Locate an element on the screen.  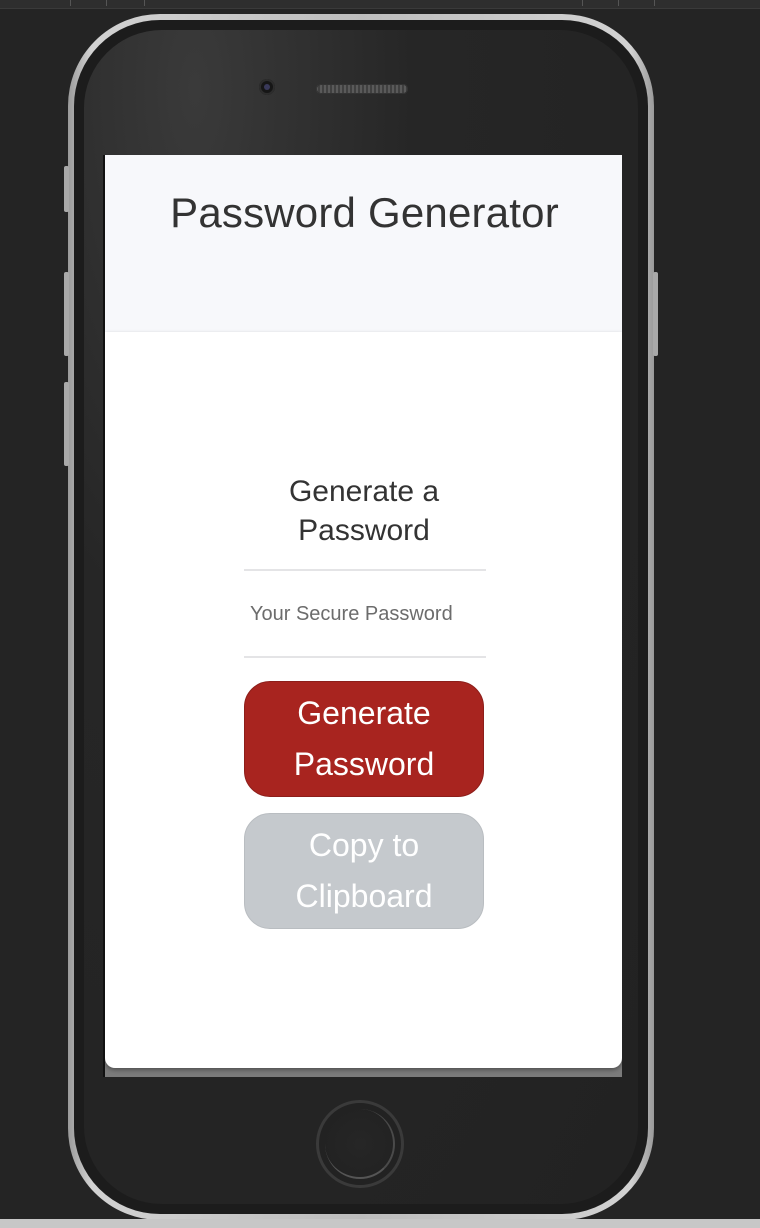
volume-up-button is located at coordinates (66, 314).